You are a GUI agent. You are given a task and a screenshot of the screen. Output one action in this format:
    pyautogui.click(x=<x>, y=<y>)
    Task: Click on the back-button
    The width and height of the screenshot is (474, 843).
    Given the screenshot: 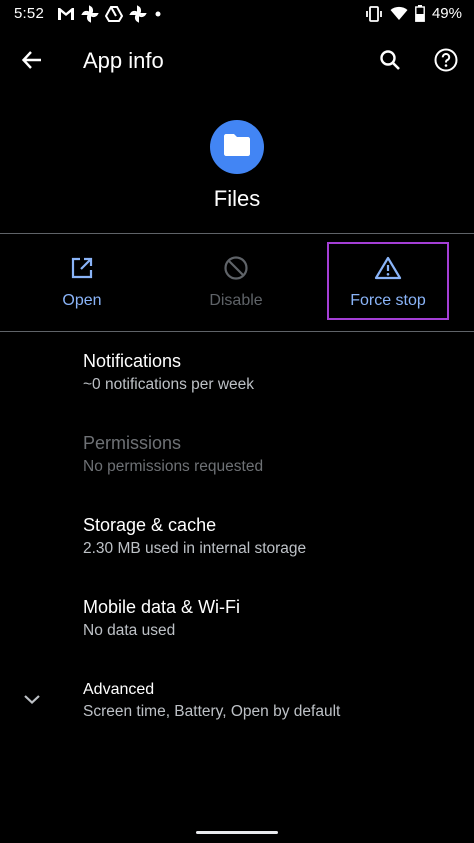 What is the action you would take?
    pyautogui.click(x=32, y=62)
    